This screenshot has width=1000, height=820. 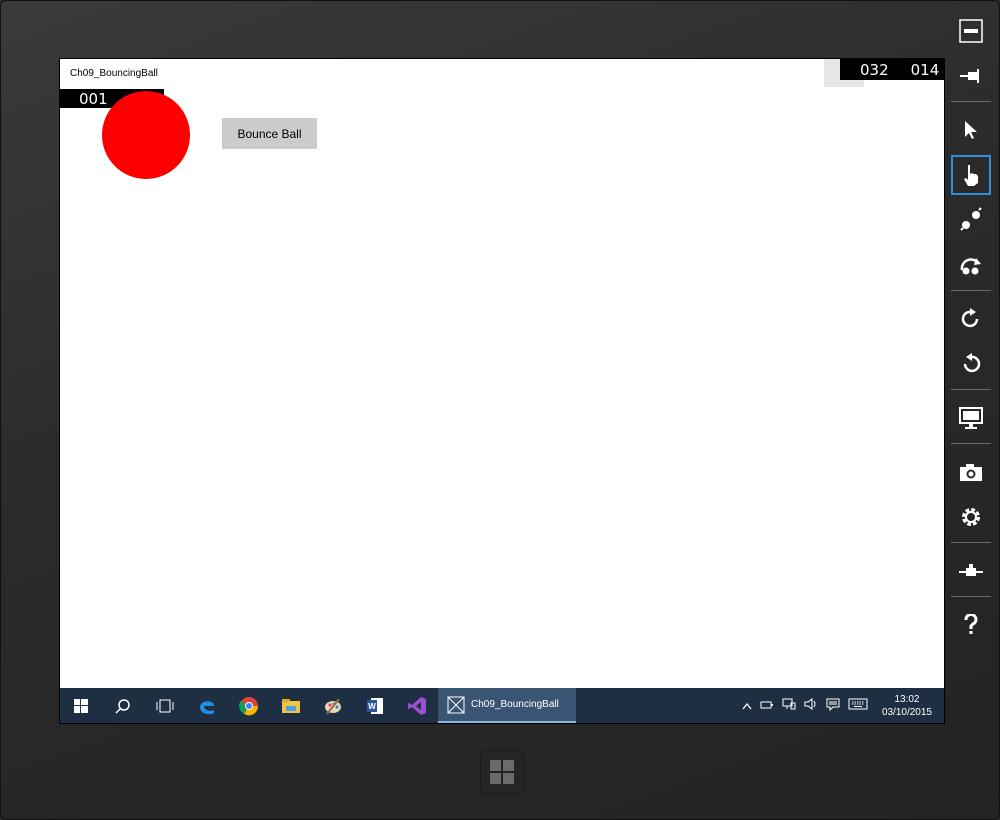 What do you see at coordinates (81, 705) in the screenshot?
I see `windows-start-icon` at bounding box center [81, 705].